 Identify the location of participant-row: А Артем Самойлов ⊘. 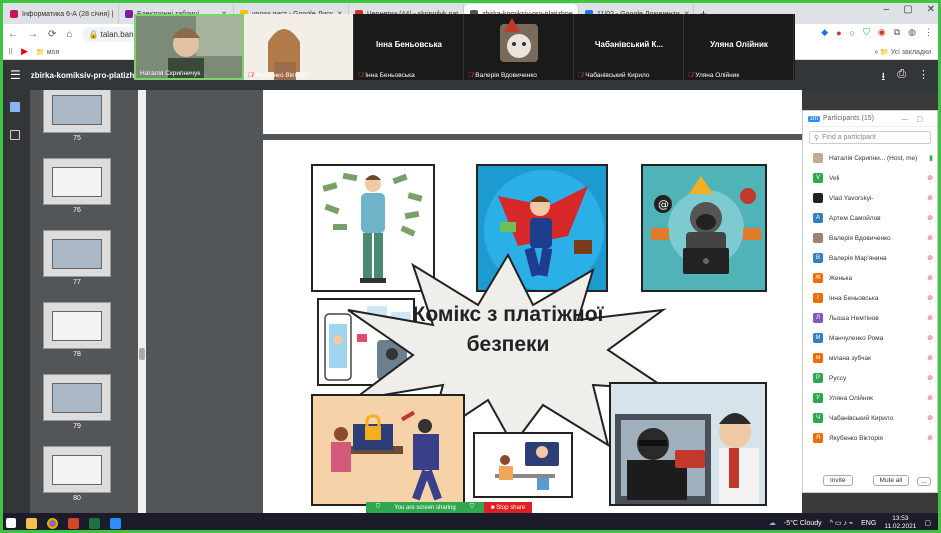
(870, 218).